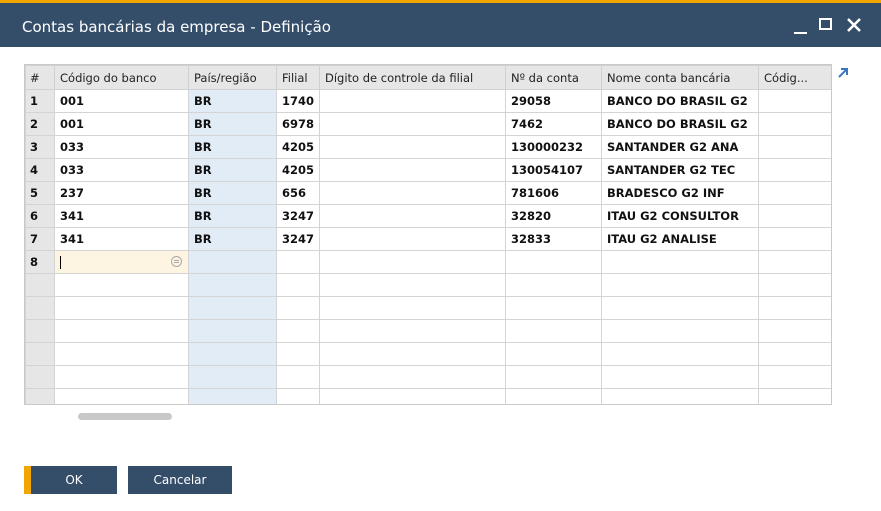 This screenshot has width=881, height=511. What do you see at coordinates (298, 262) in the screenshot?
I see `branch-cell` at bounding box center [298, 262].